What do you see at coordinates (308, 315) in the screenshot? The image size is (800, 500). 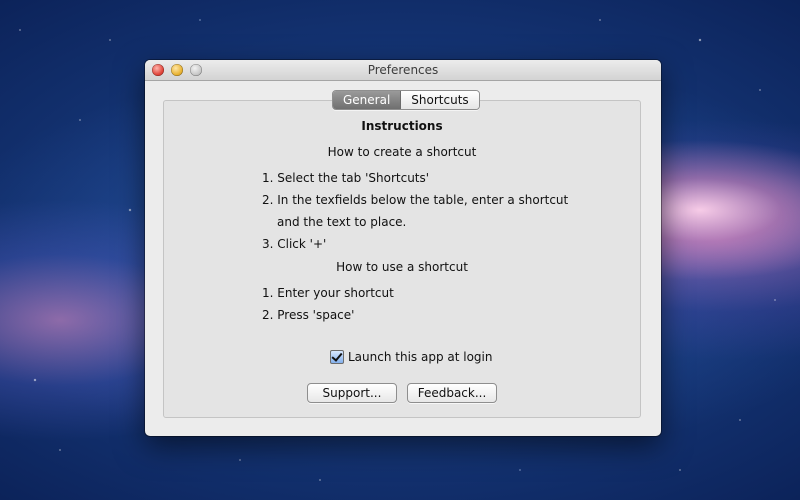 I see `use-step-2: 2. Press 'space'` at bounding box center [308, 315].